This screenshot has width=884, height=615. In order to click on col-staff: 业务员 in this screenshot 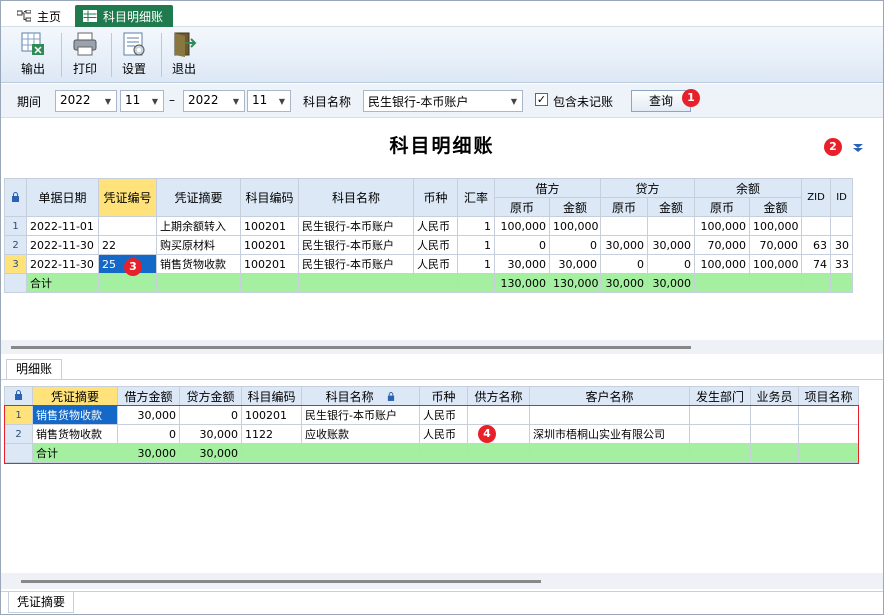, I will do `click(774, 396)`.